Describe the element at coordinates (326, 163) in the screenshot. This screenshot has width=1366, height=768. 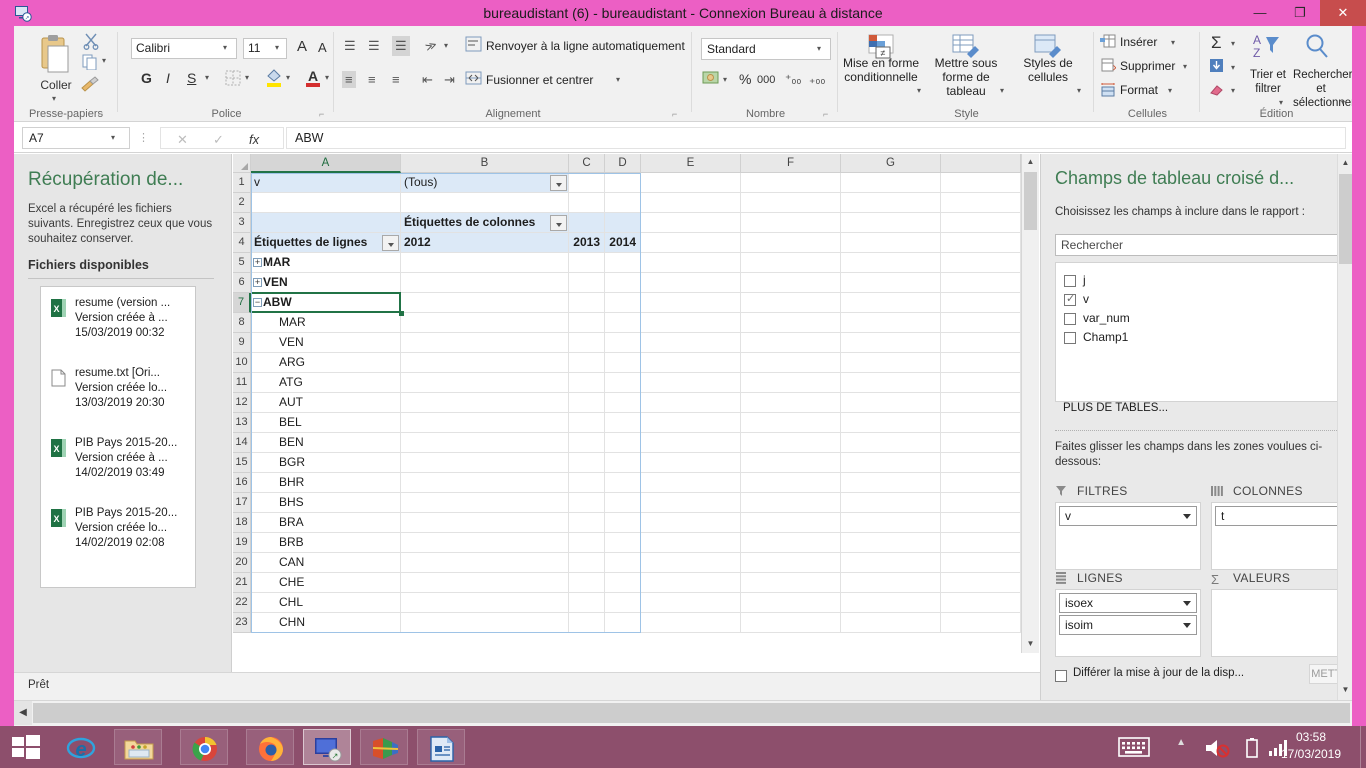
I see `column-header-a: A` at that location.